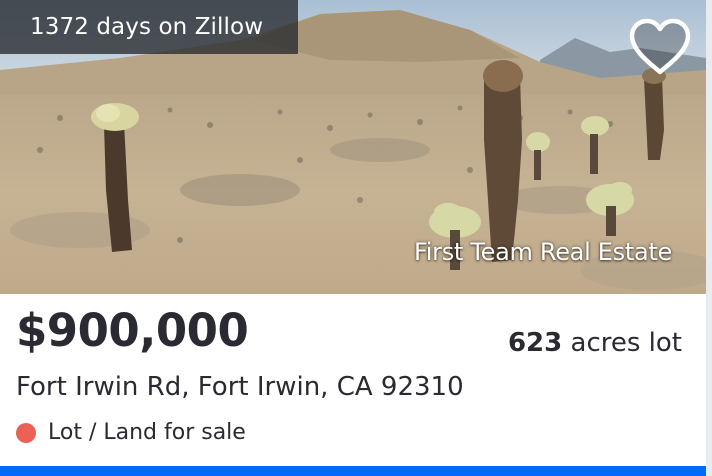 The width and height of the screenshot is (712, 476). What do you see at coordinates (535, 343) in the screenshot?
I see `lot-size-number: 623` at bounding box center [535, 343].